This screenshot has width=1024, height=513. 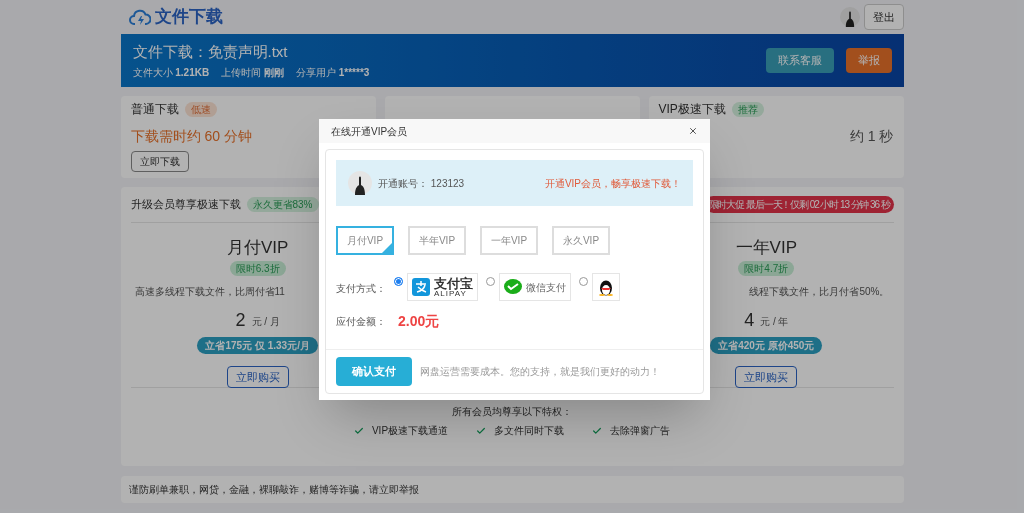 I want to click on plans-title: 升级会员尊享极速下载, so click(x=185, y=205).